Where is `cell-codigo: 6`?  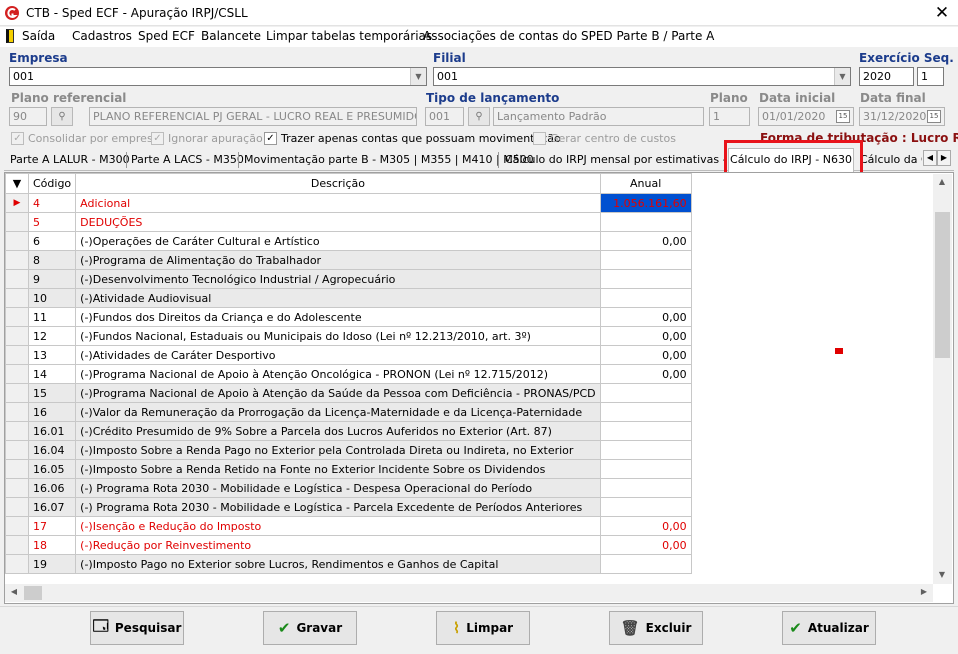
cell-codigo: 6 is located at coordinates (52, 241).